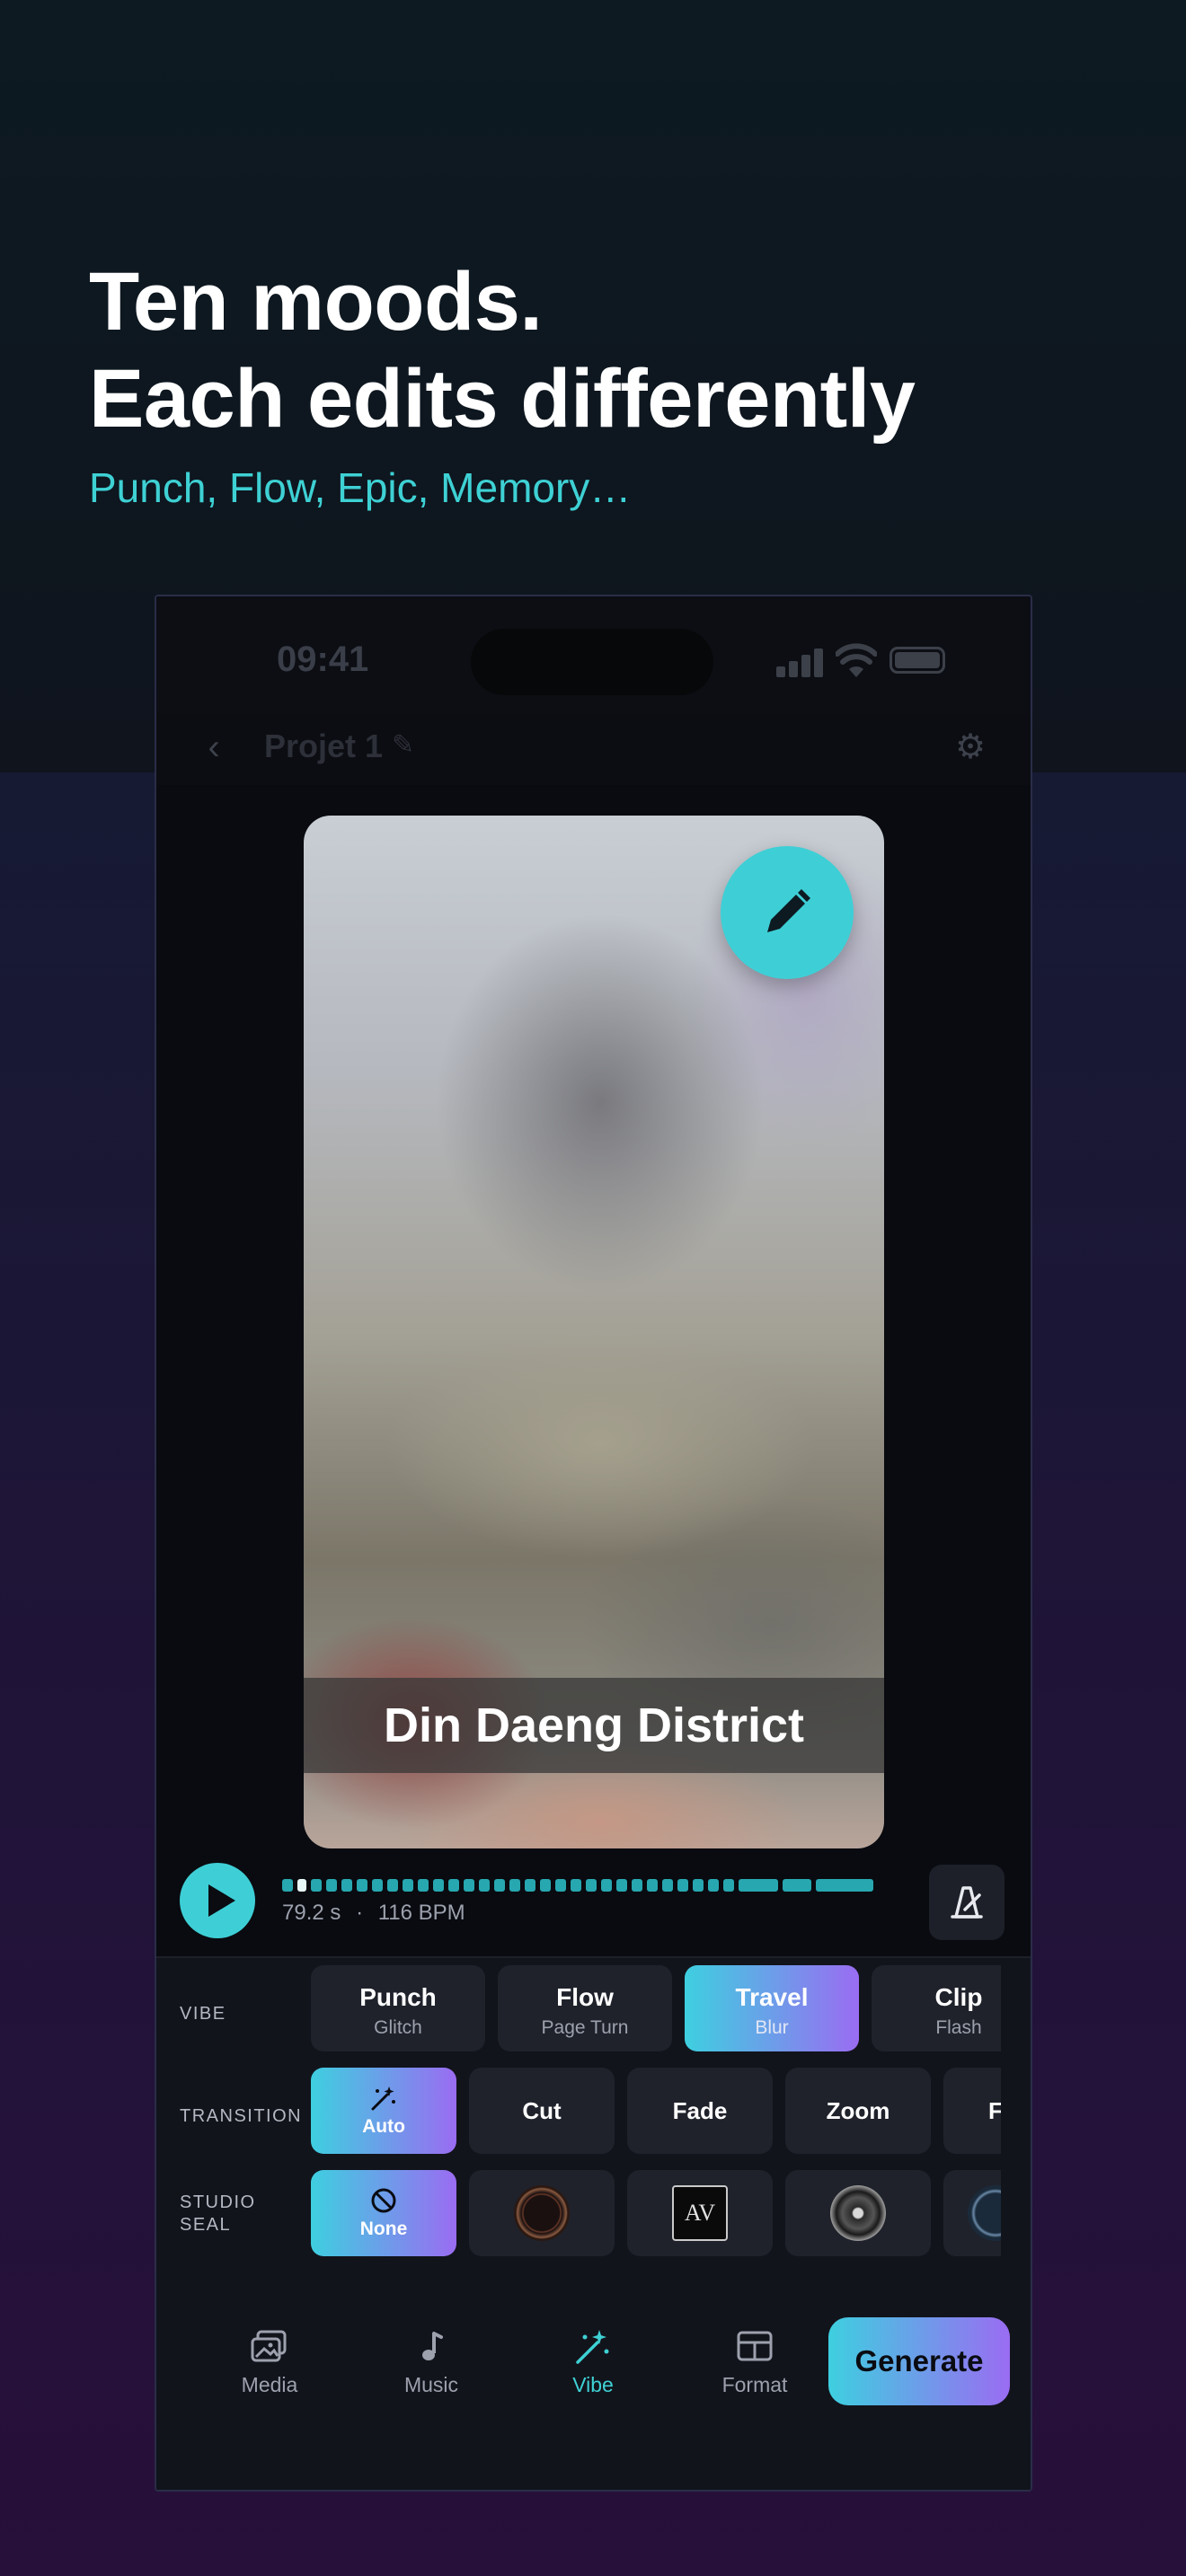 The image size is (1186, 2576). What do you see at coordinates (213, 747) in the screenshot?
I see `chevron-left-icon: ‹` at bounding box center [213, 747].